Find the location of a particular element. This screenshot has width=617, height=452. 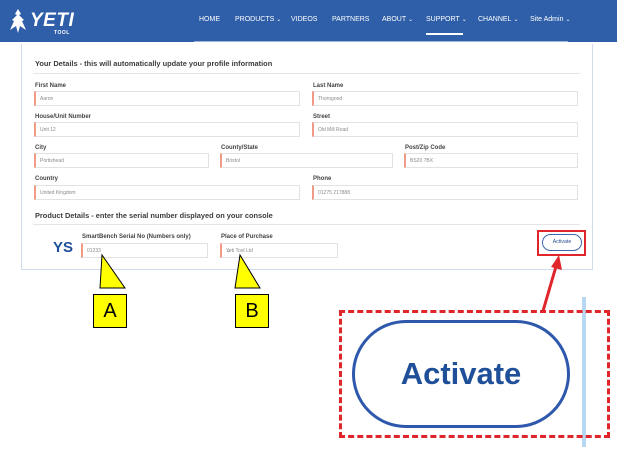

zoomed-activate-button: Activate is located at coordinates (461, 374).